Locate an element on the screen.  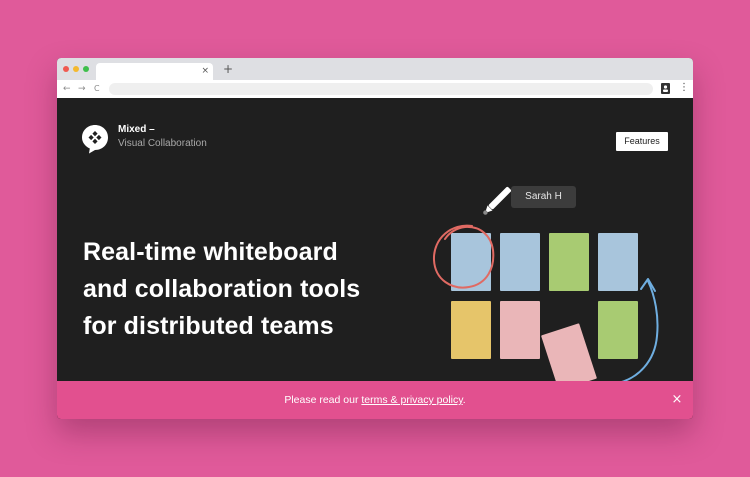
cookie-banner-text: Please read our terms & privacy policy. is located at coordinates (375, 400).